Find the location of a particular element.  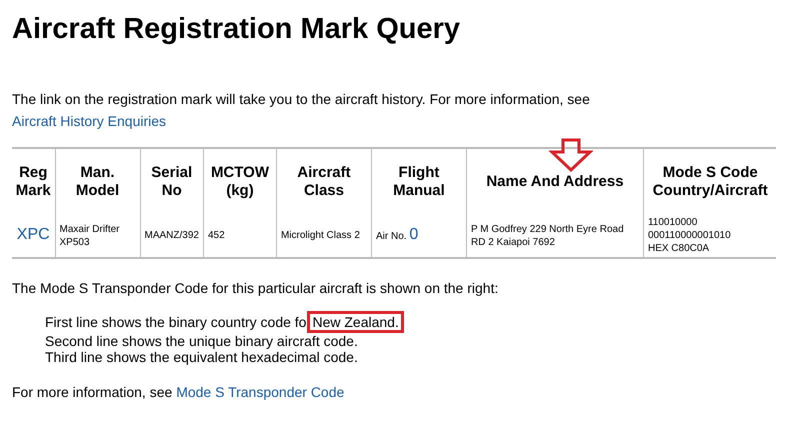

column-header: Mode S Code Country/Aircraft is located at coordinates (709, 181).